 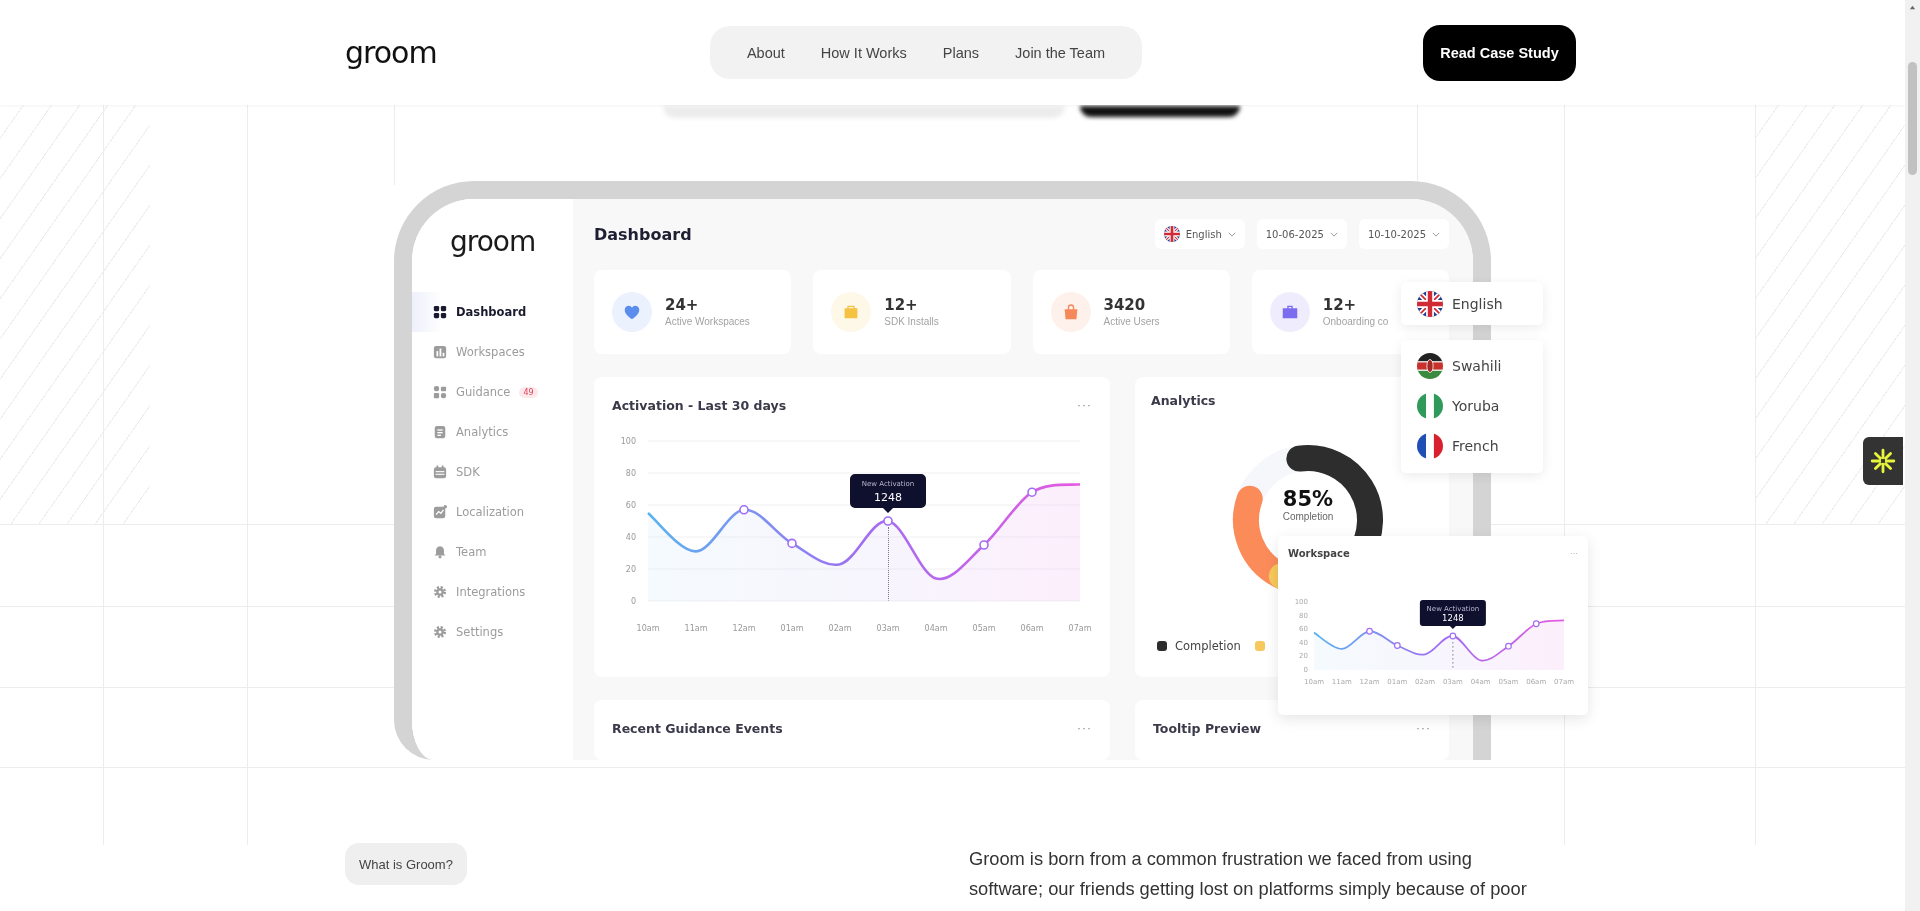 I want to click on x-axis-label: 01am, so click(x=792, y=627).